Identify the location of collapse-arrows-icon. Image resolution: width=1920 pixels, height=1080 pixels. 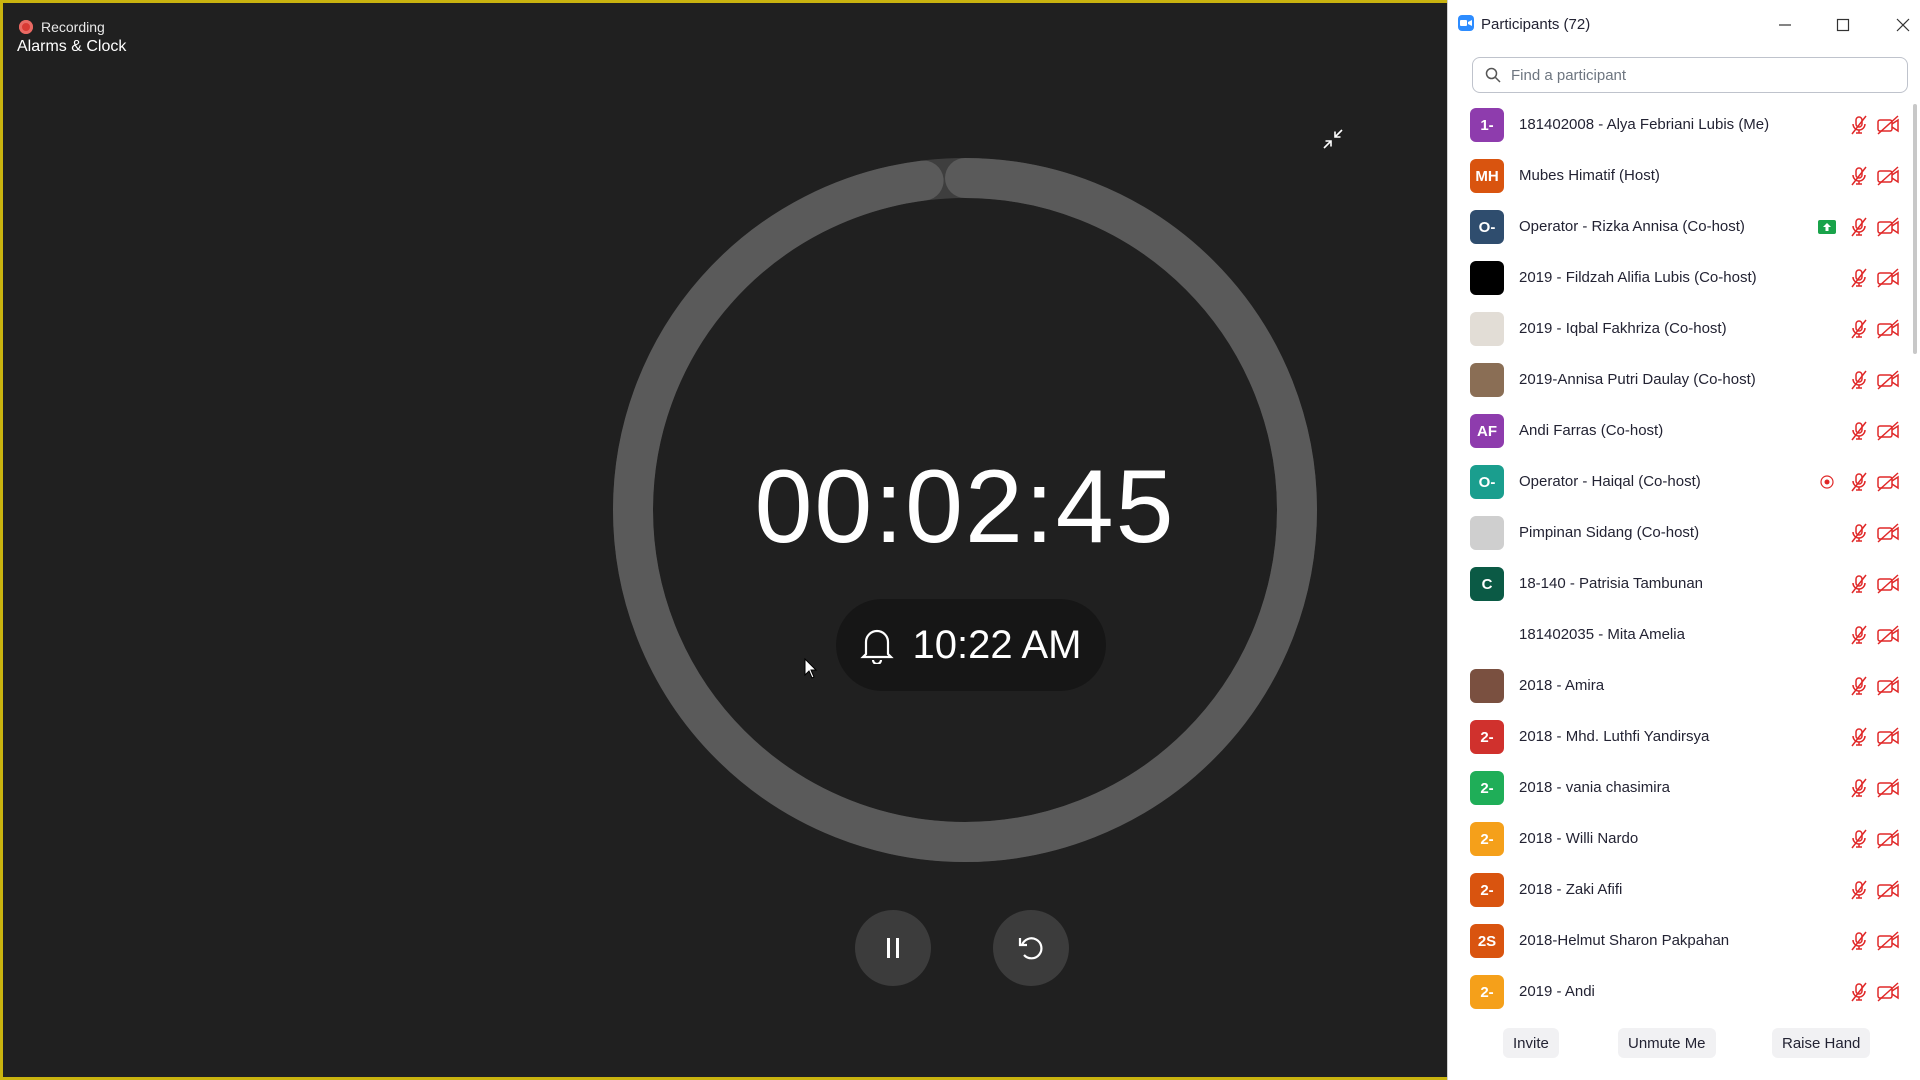
(1333, 139).